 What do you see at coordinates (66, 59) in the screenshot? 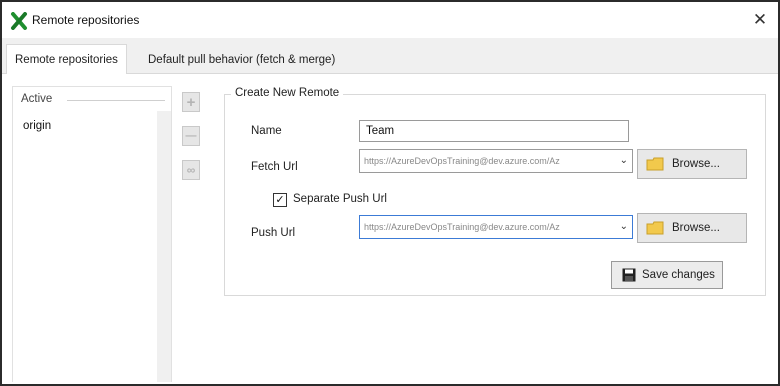
I see `tab-remote-repositories: Remote repositories` at bounding box center [66, 59].